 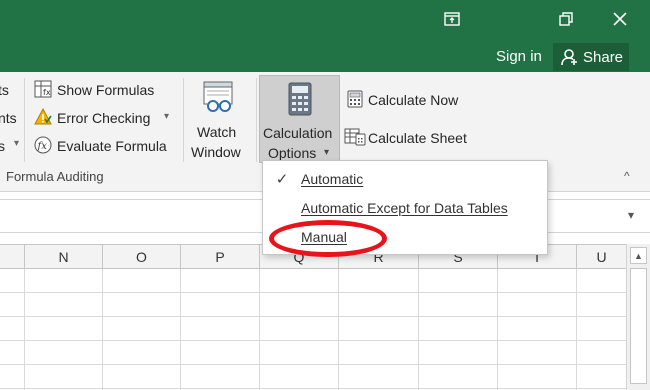 What do you see at coordinates (105, 90) in the screenshot?
I see `show-formulas-button: Show Formulas` at bounding box center [105, 90].